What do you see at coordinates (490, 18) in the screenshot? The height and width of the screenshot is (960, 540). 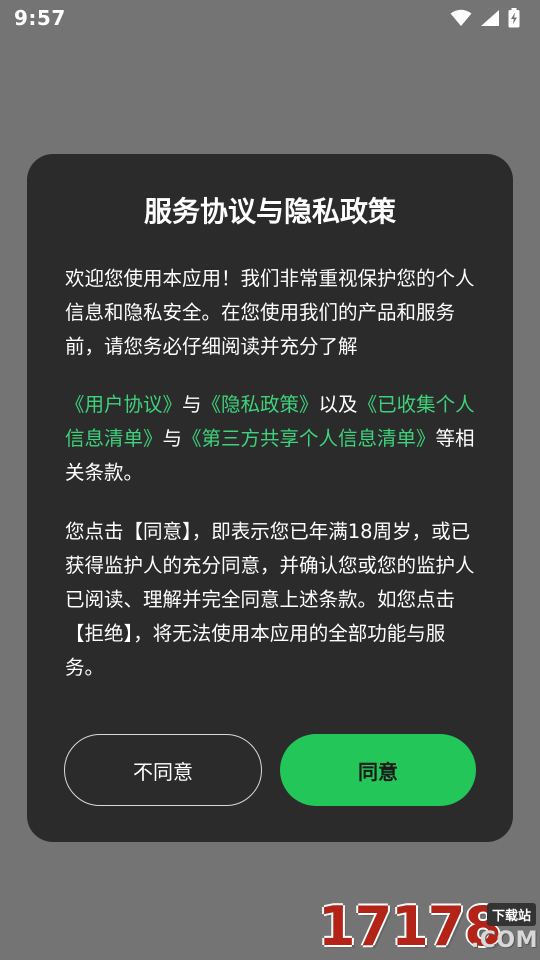 I see `signal-icon` at bounding box center [490, 18].